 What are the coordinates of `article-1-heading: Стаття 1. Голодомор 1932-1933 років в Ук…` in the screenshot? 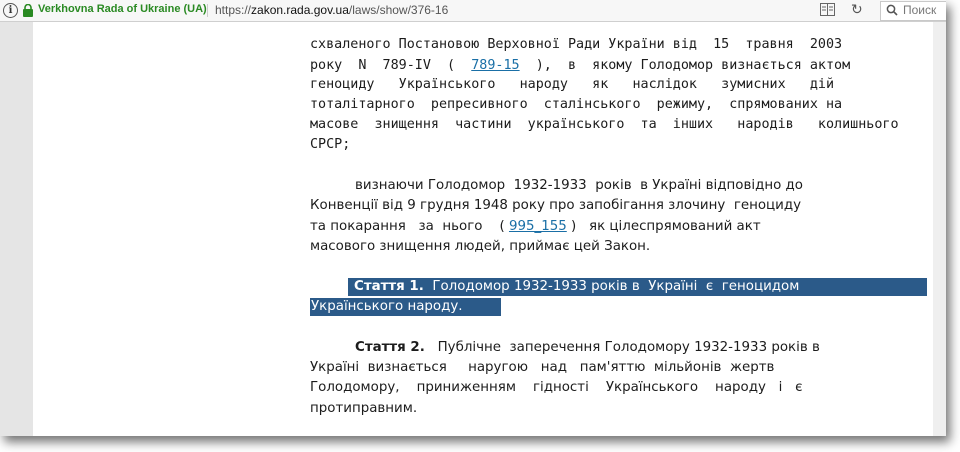 It's located at (637, 287).